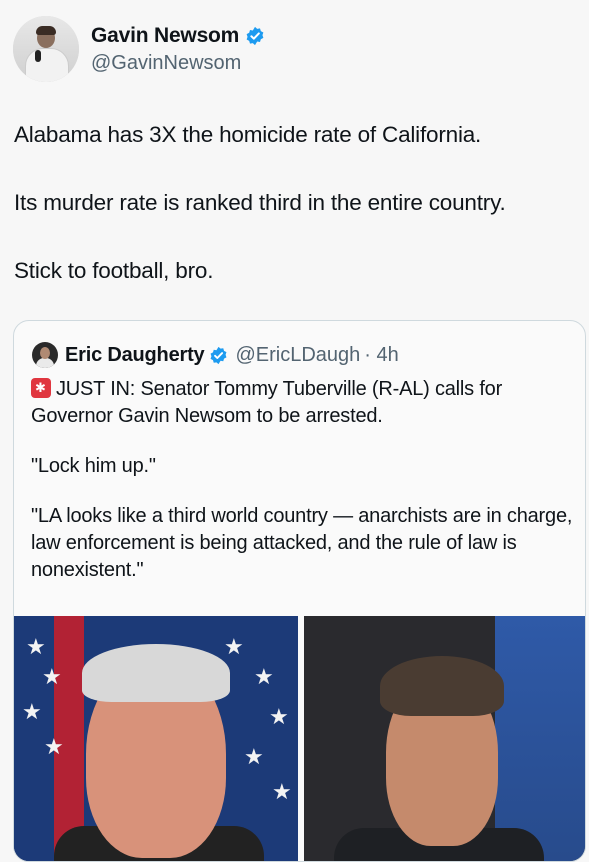  Describe the element at coordinates (41, 388) in the screenshot. I see `rotating-light-icon` at that location.